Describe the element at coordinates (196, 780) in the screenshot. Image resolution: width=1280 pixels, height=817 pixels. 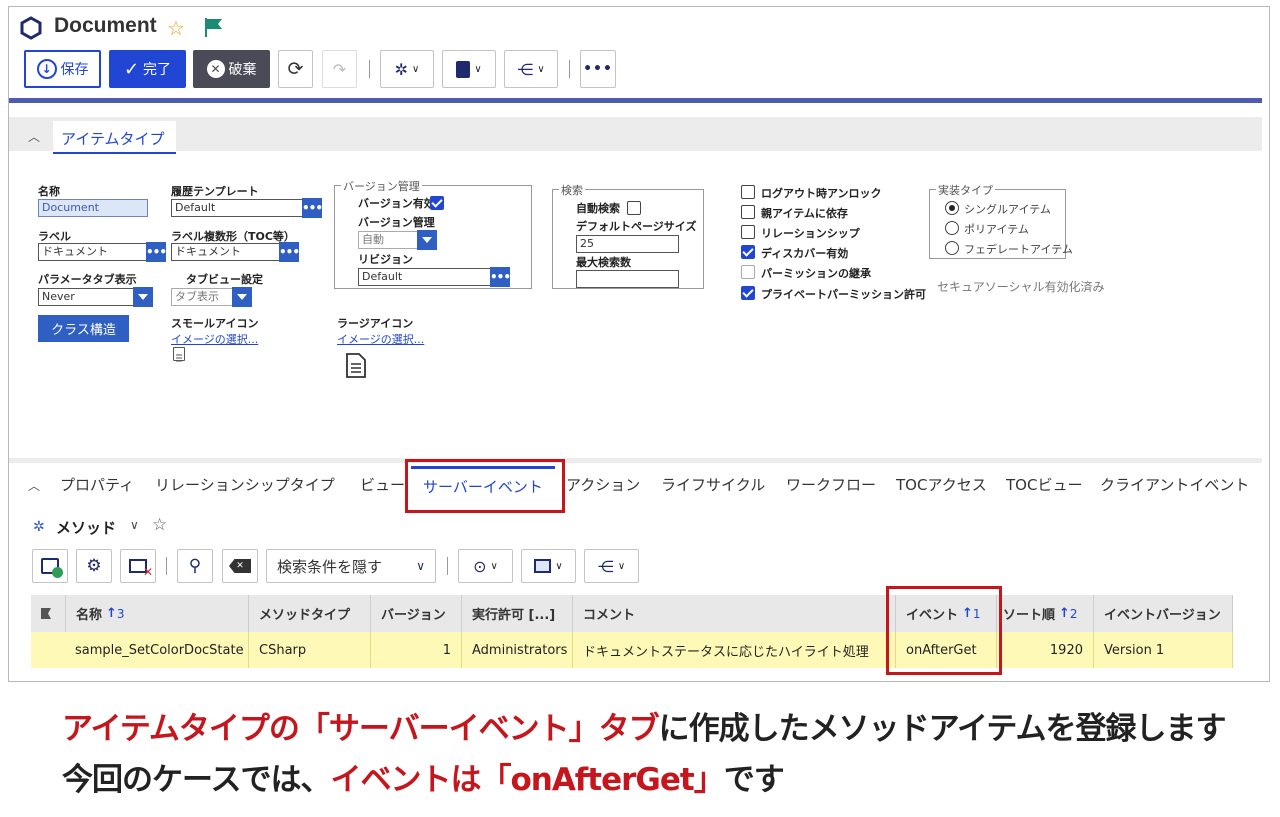
I see `caption-line-2-text: 今回のケースでは、` at that location.